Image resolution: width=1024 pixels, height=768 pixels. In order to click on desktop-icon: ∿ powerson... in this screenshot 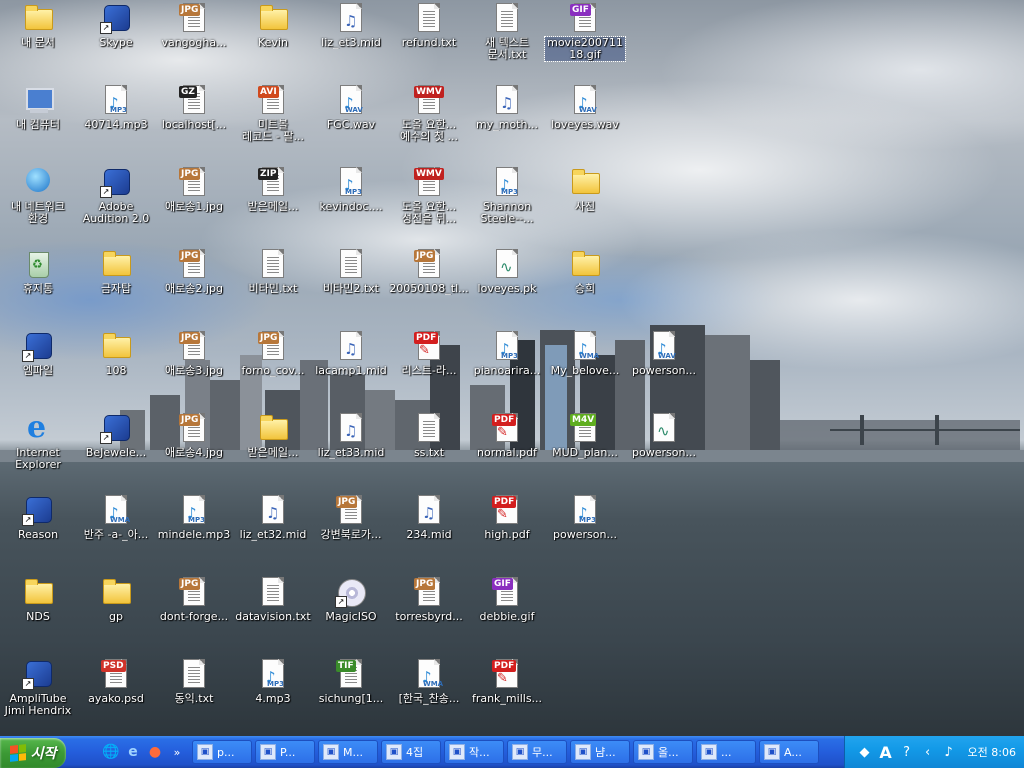, I will do `click(664, 450)`.